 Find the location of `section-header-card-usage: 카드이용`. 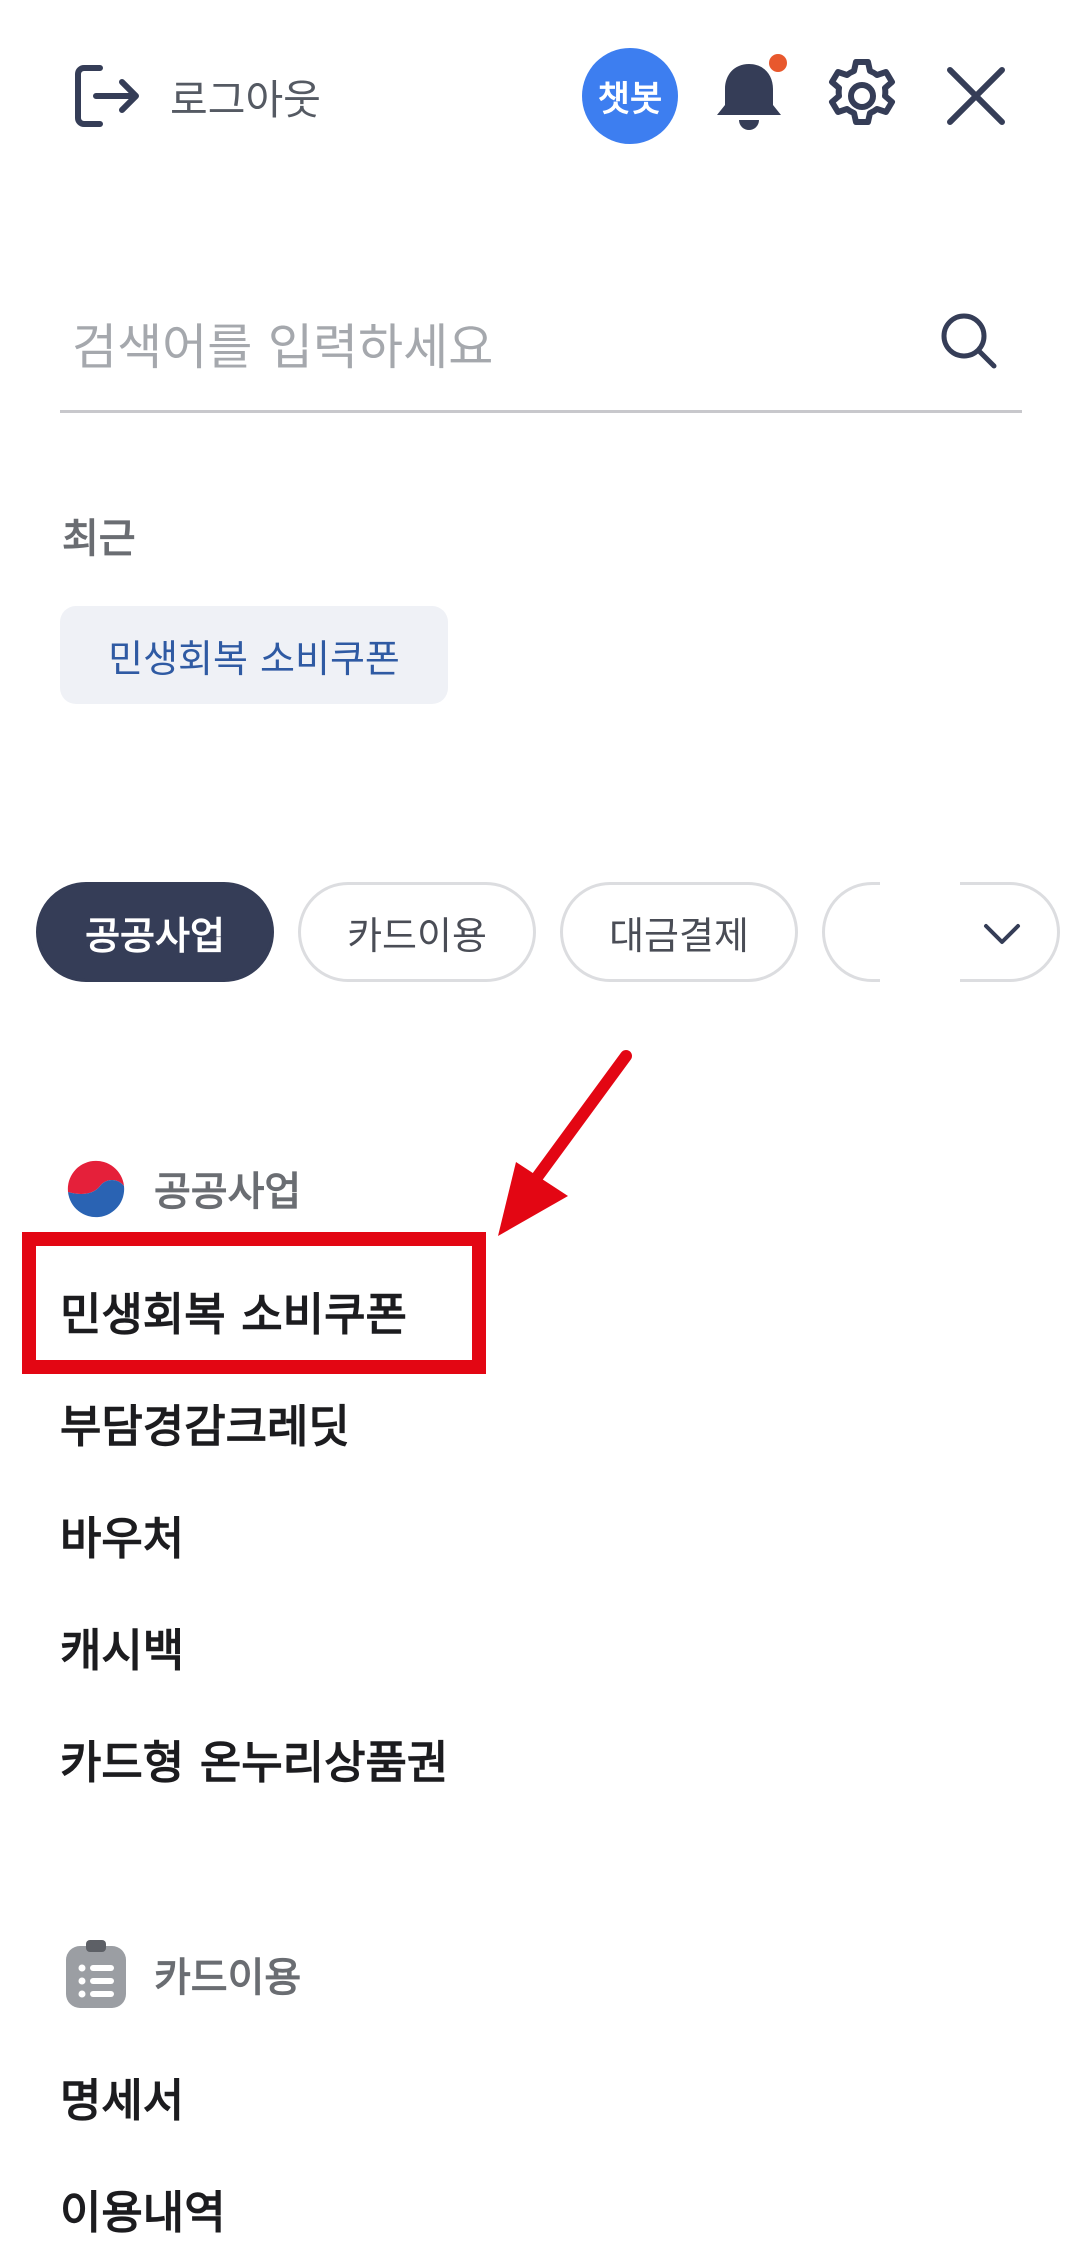

section-header-card-usage: 카드이용 is located at coordinates (180, 1974).